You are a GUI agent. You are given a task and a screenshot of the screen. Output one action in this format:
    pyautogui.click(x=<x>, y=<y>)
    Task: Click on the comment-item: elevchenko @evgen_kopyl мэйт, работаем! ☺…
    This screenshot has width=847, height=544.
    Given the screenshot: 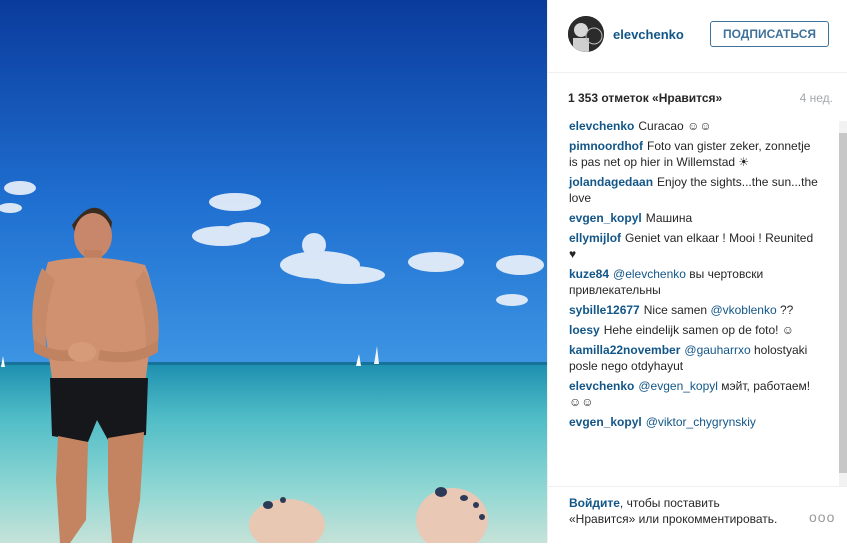 What is the action you would take?
    pyautogui.click(x=693, y=394)
    